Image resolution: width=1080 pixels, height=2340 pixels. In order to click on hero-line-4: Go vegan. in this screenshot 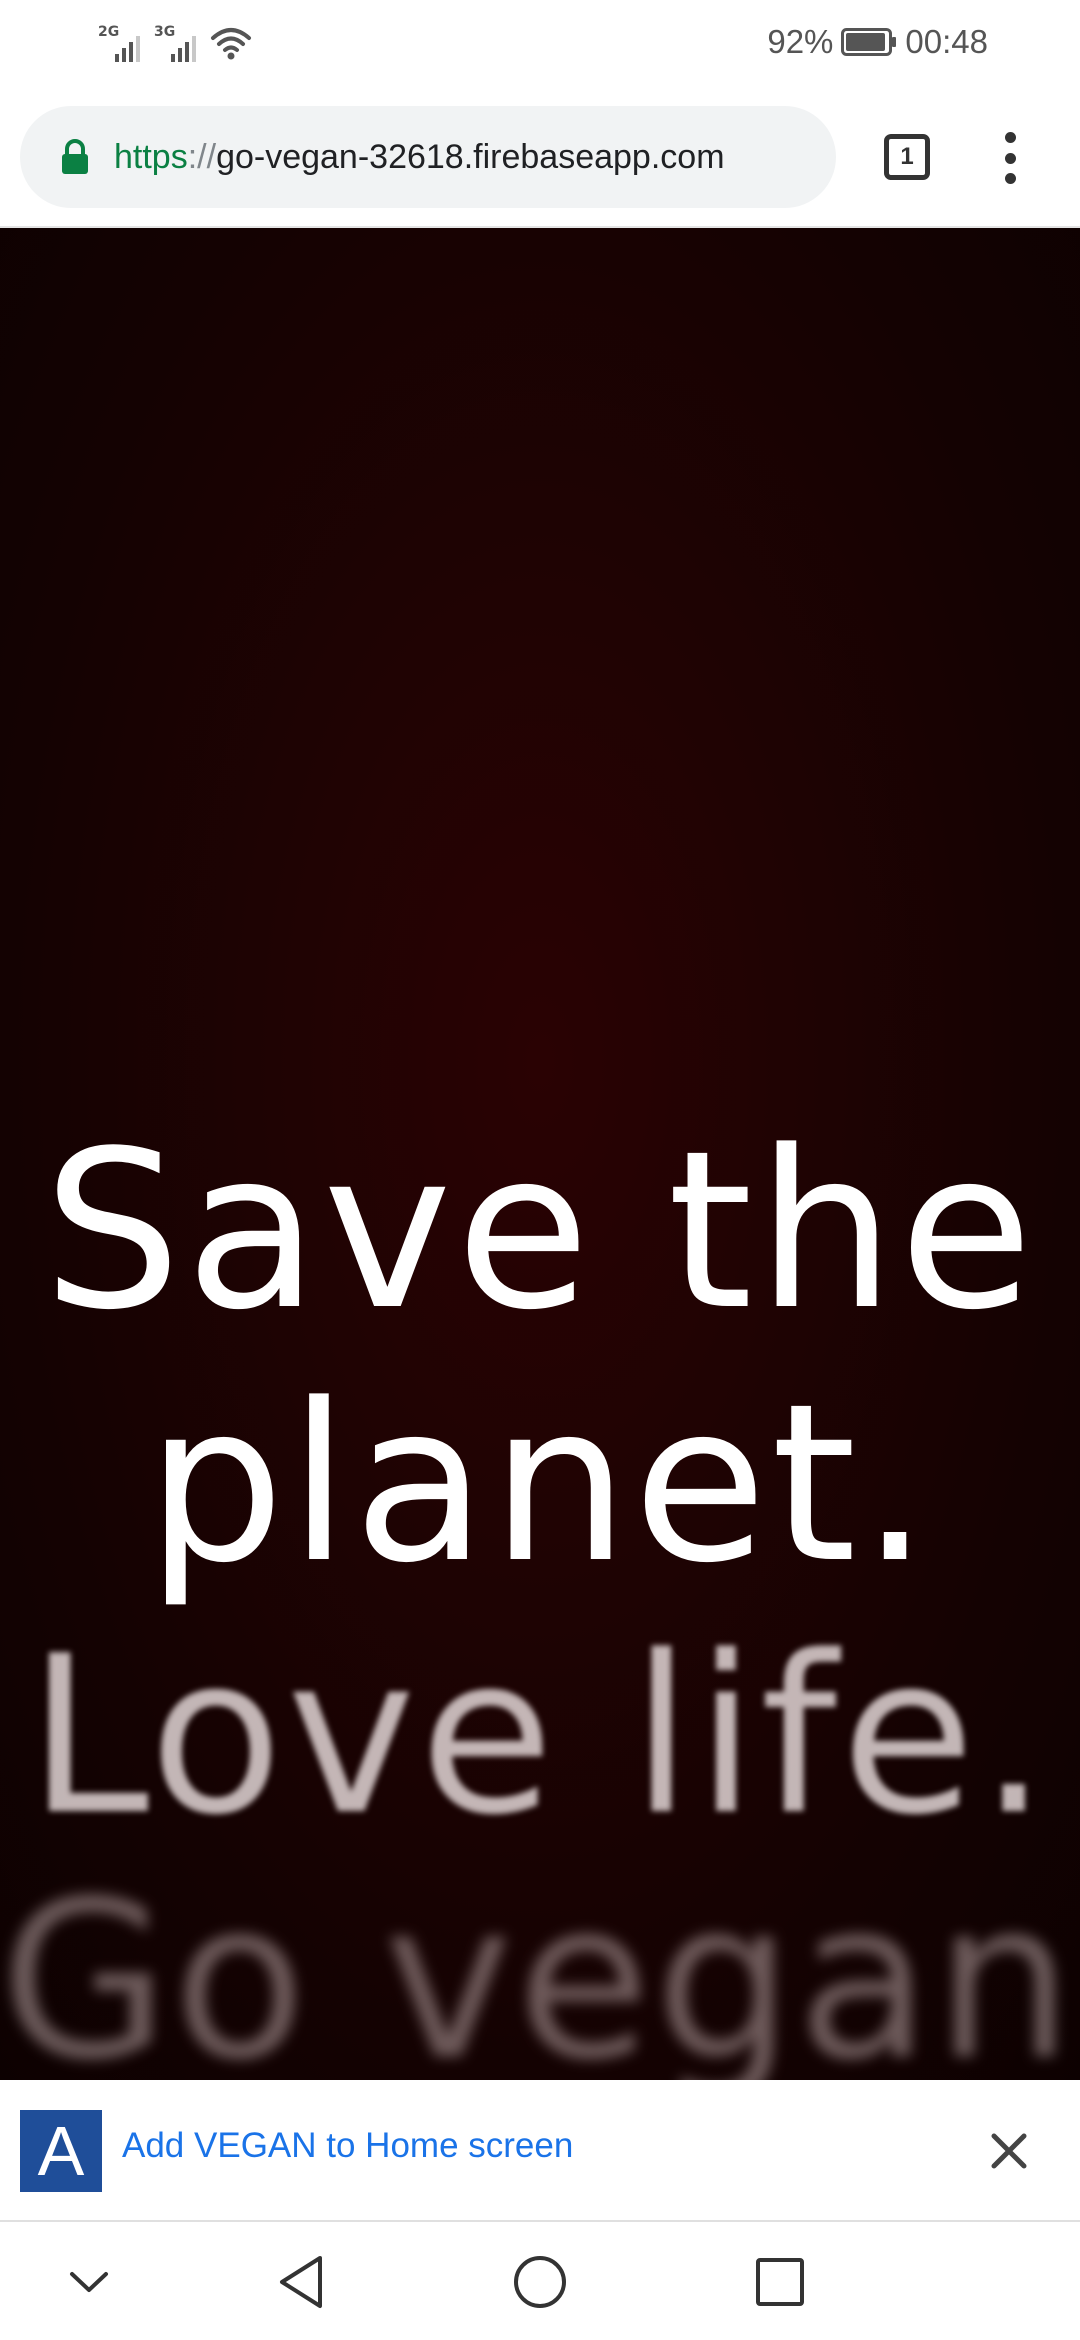, I will do `click(540, 1968)`.